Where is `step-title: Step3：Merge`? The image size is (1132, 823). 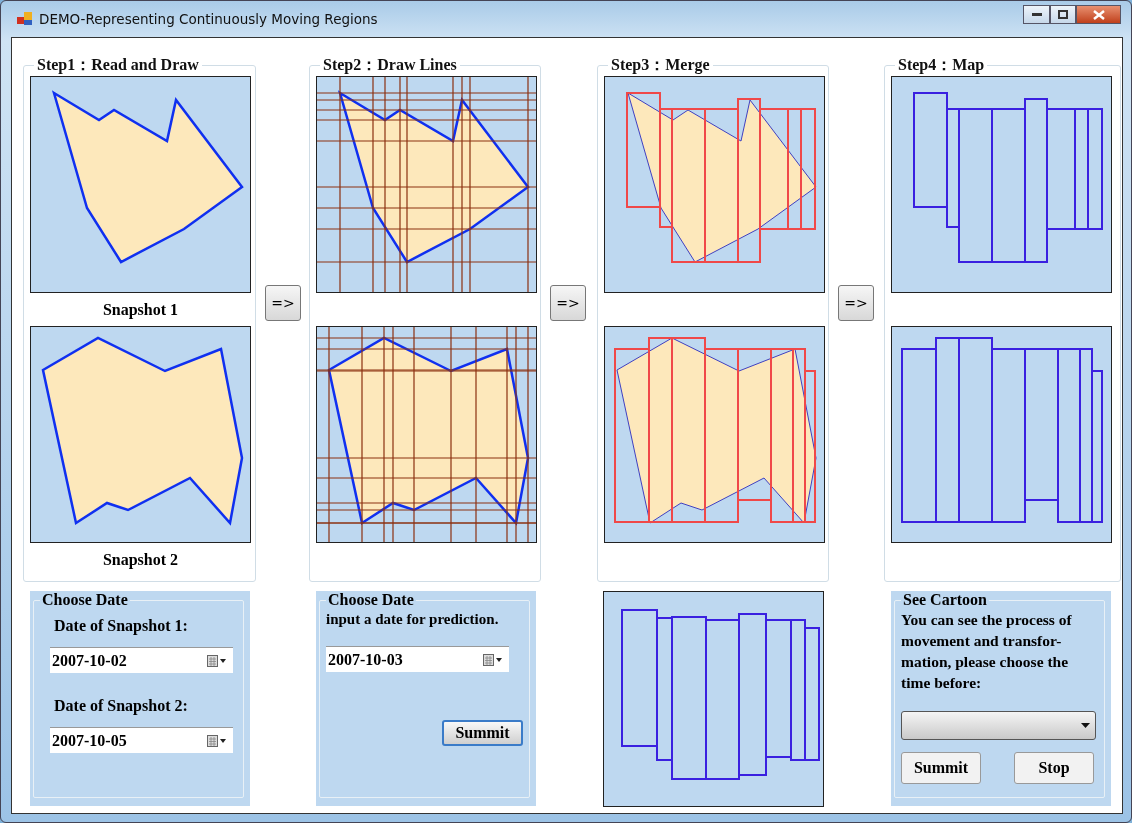
step-title: Step3：Merge is located at coordinates (660, 65).